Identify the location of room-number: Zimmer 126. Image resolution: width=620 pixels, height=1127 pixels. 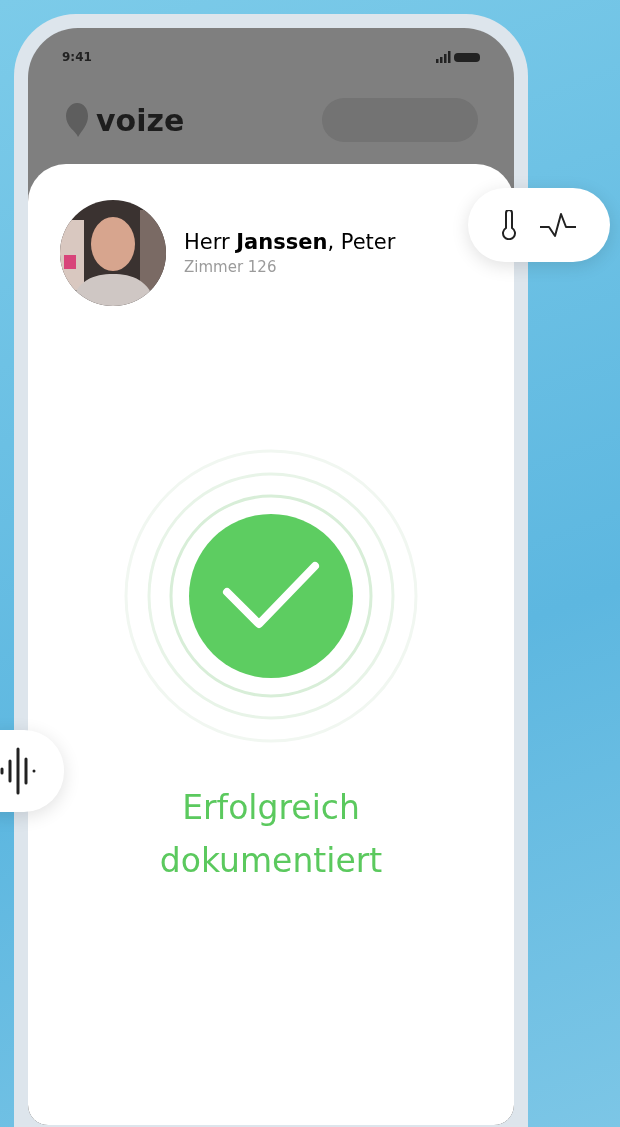
(231, 267).